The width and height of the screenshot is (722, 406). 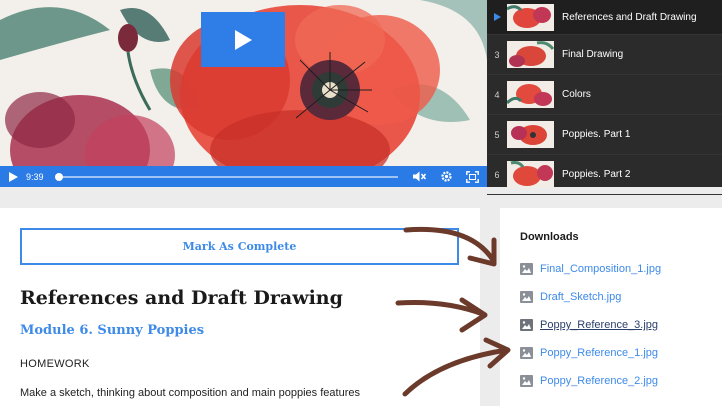 I want to click on player-controls: 9:39, so click(x=243, y=176).